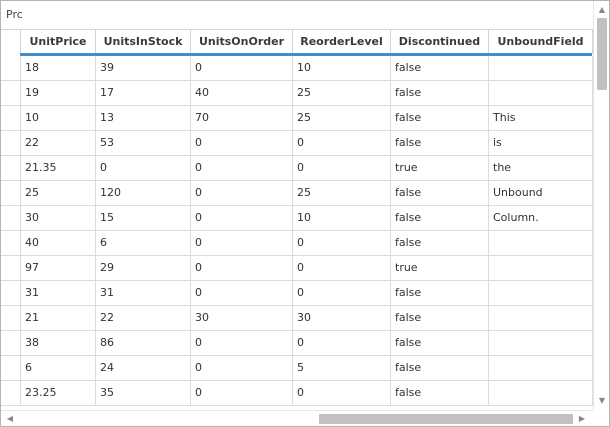 The image size is (610, 427). What do you see at coordinates (541, 193) in the screenshot?
I see `table-cell: Unbound` at bounding box center [541, 193].